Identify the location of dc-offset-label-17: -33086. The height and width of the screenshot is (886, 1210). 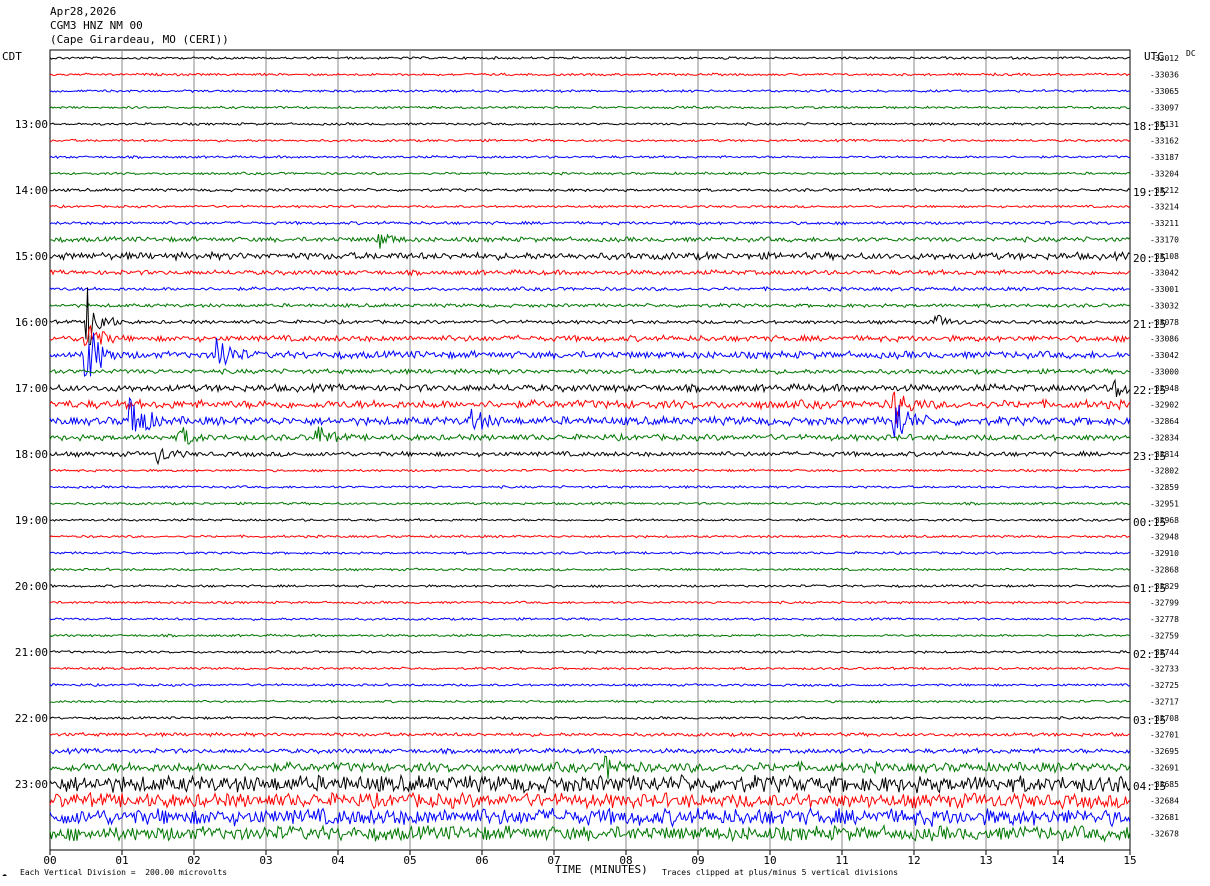
(1164, 339).